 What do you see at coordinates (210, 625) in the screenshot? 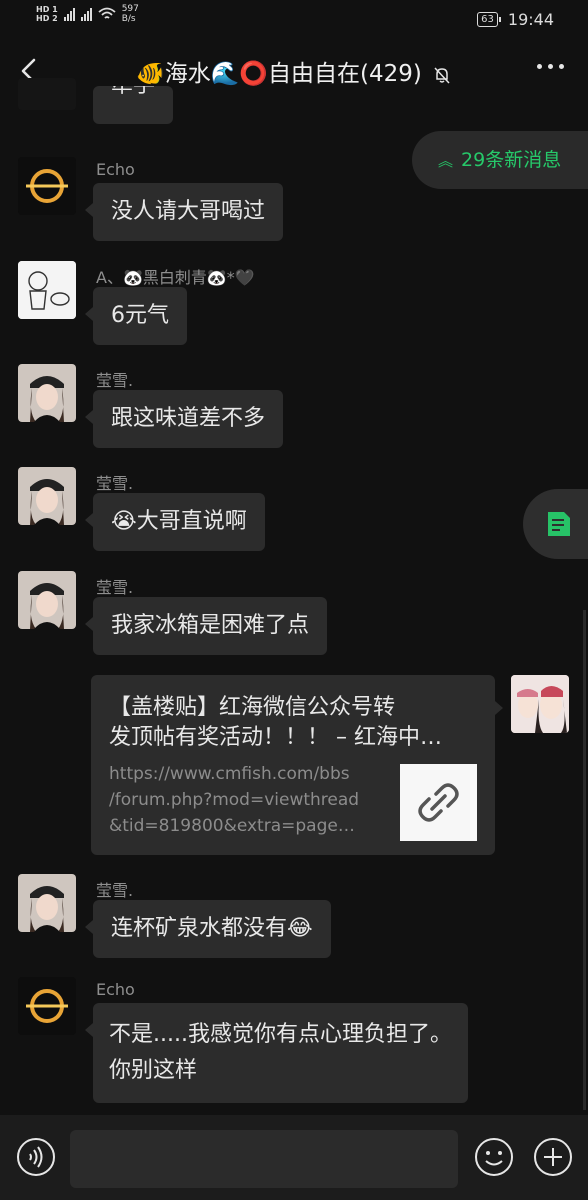
I see `message-text: 我家冰箱是困难了点` at bounding box center [210, 625].